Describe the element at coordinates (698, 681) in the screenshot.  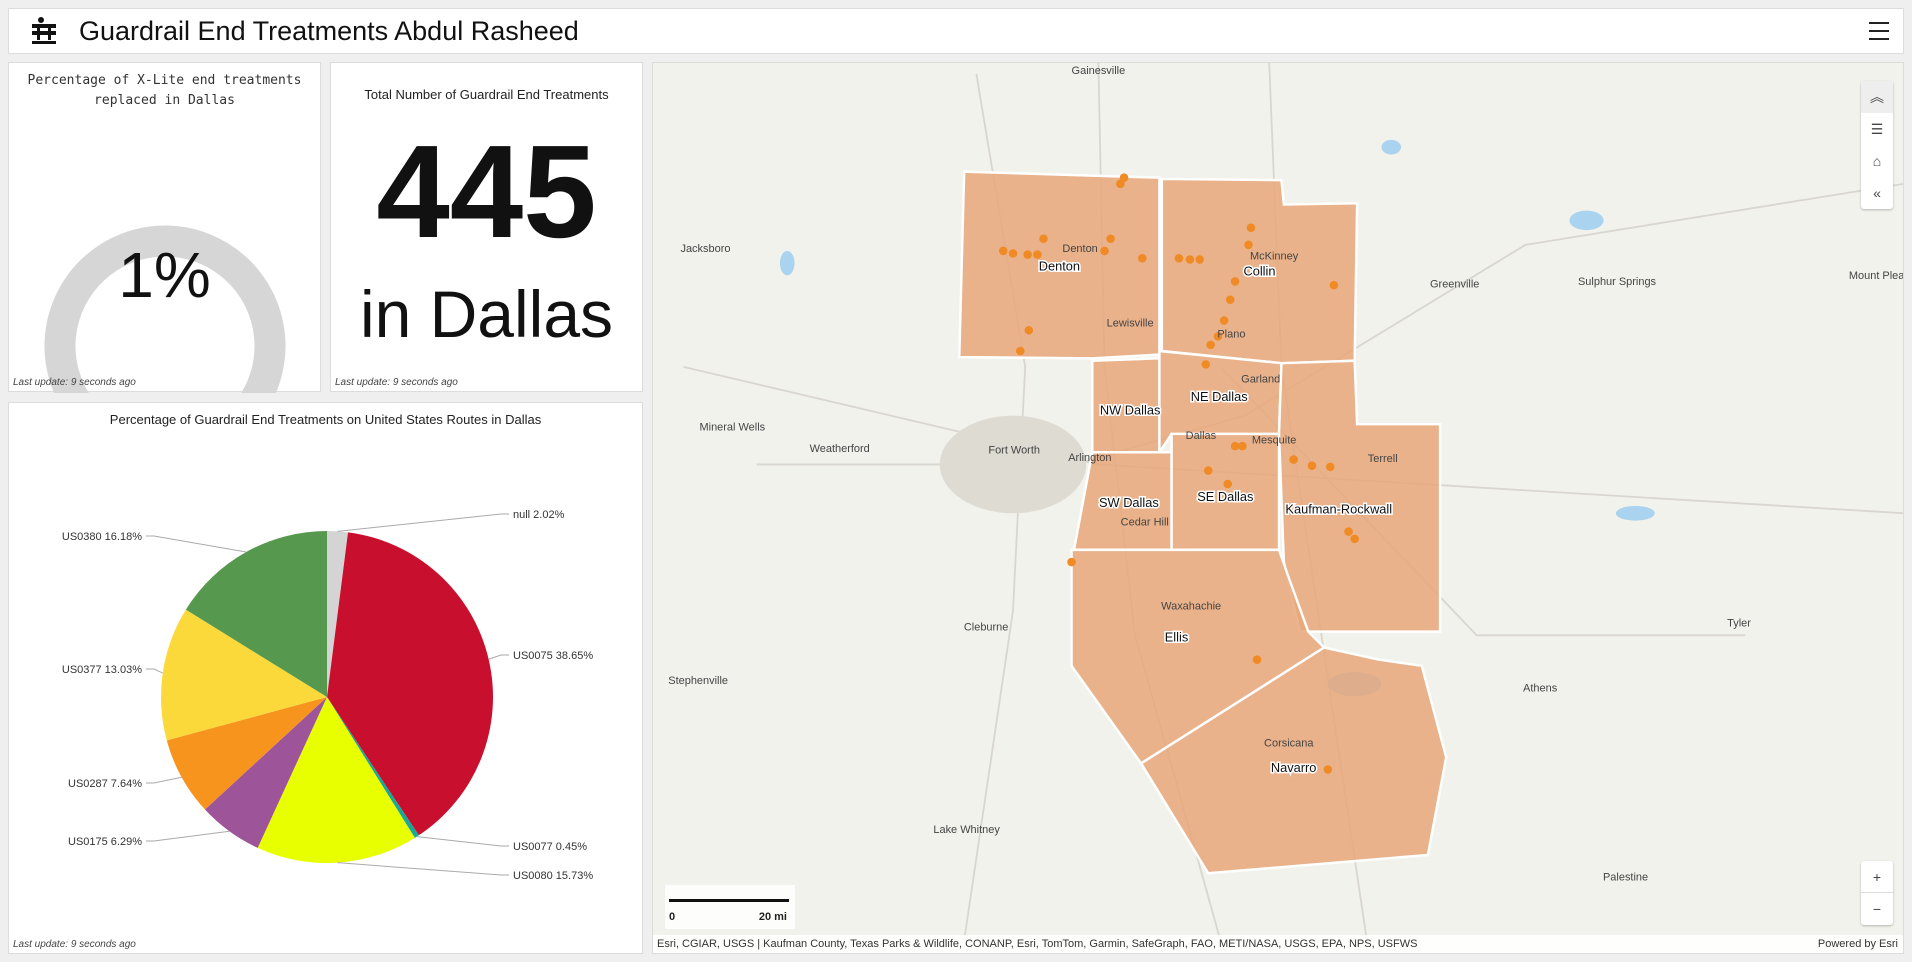
I see `place-label: Stephenville` at that location.